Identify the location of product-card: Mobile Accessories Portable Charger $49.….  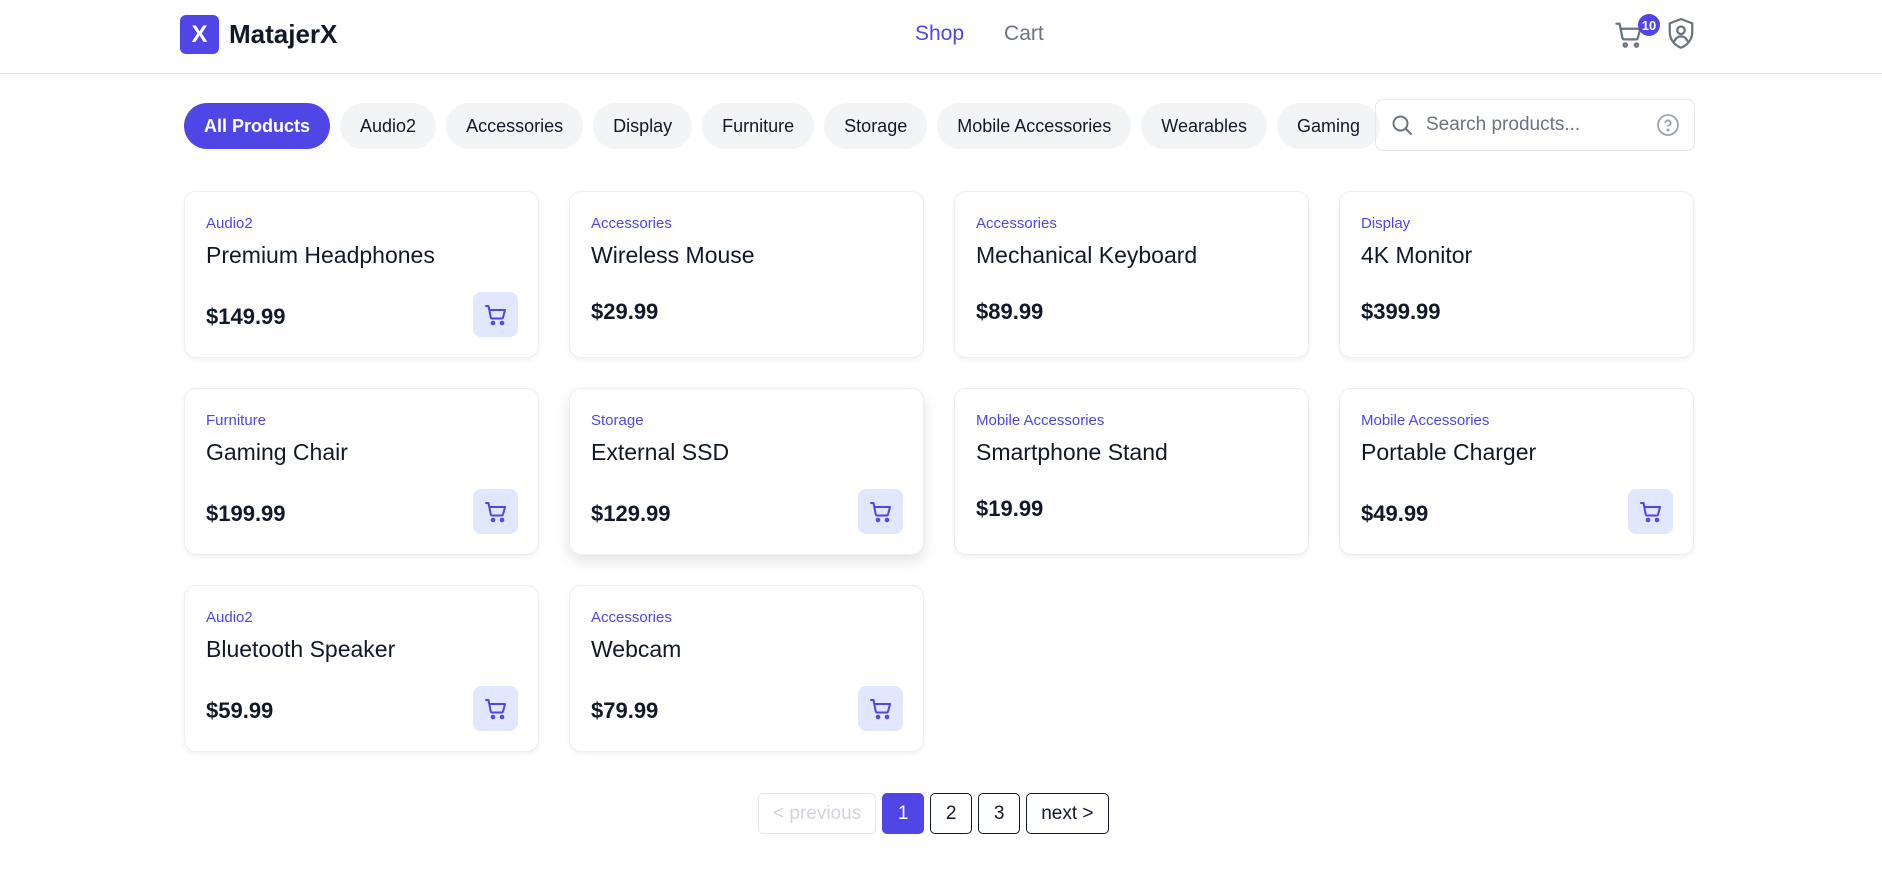
(1516, 471).